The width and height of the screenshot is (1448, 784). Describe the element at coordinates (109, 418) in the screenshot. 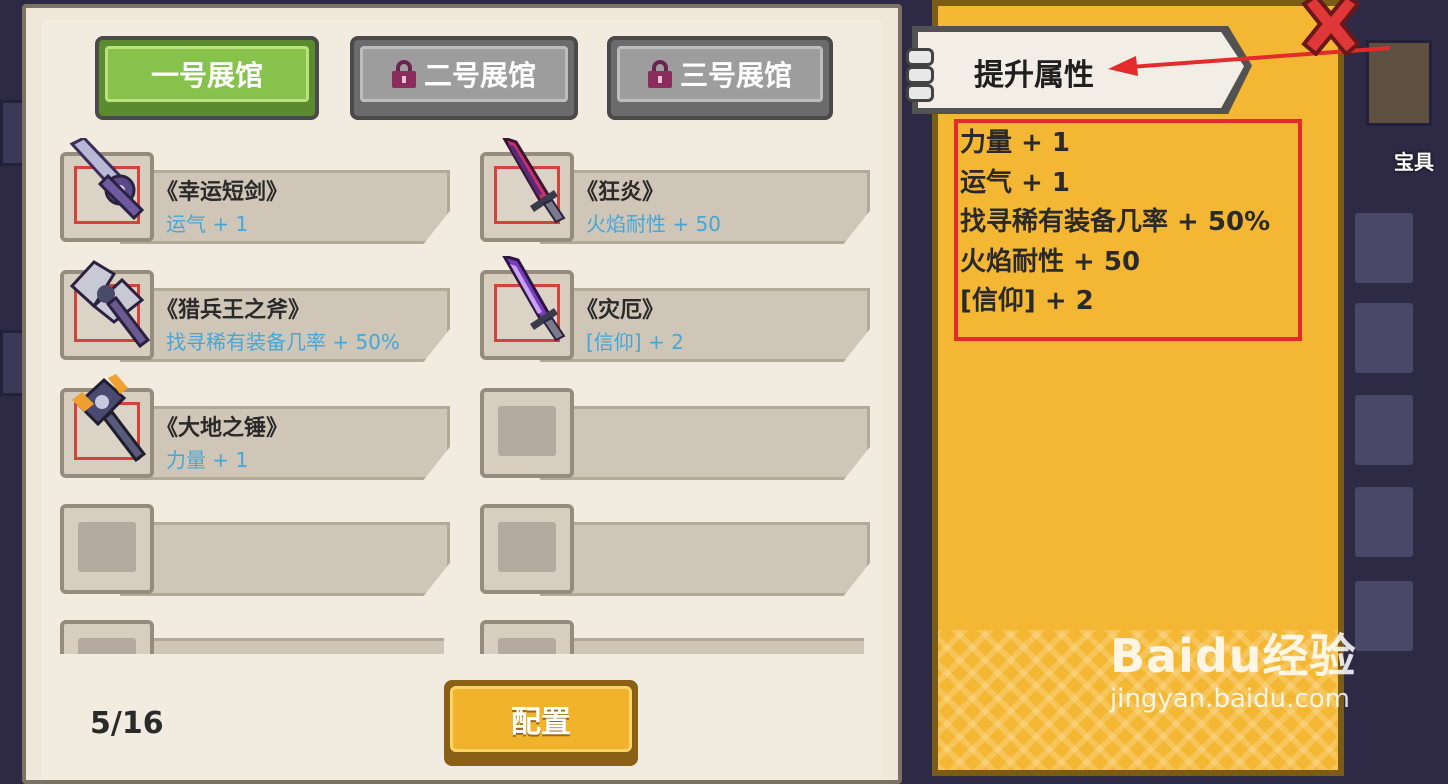

I see `earth-hammer-icon` at that location.